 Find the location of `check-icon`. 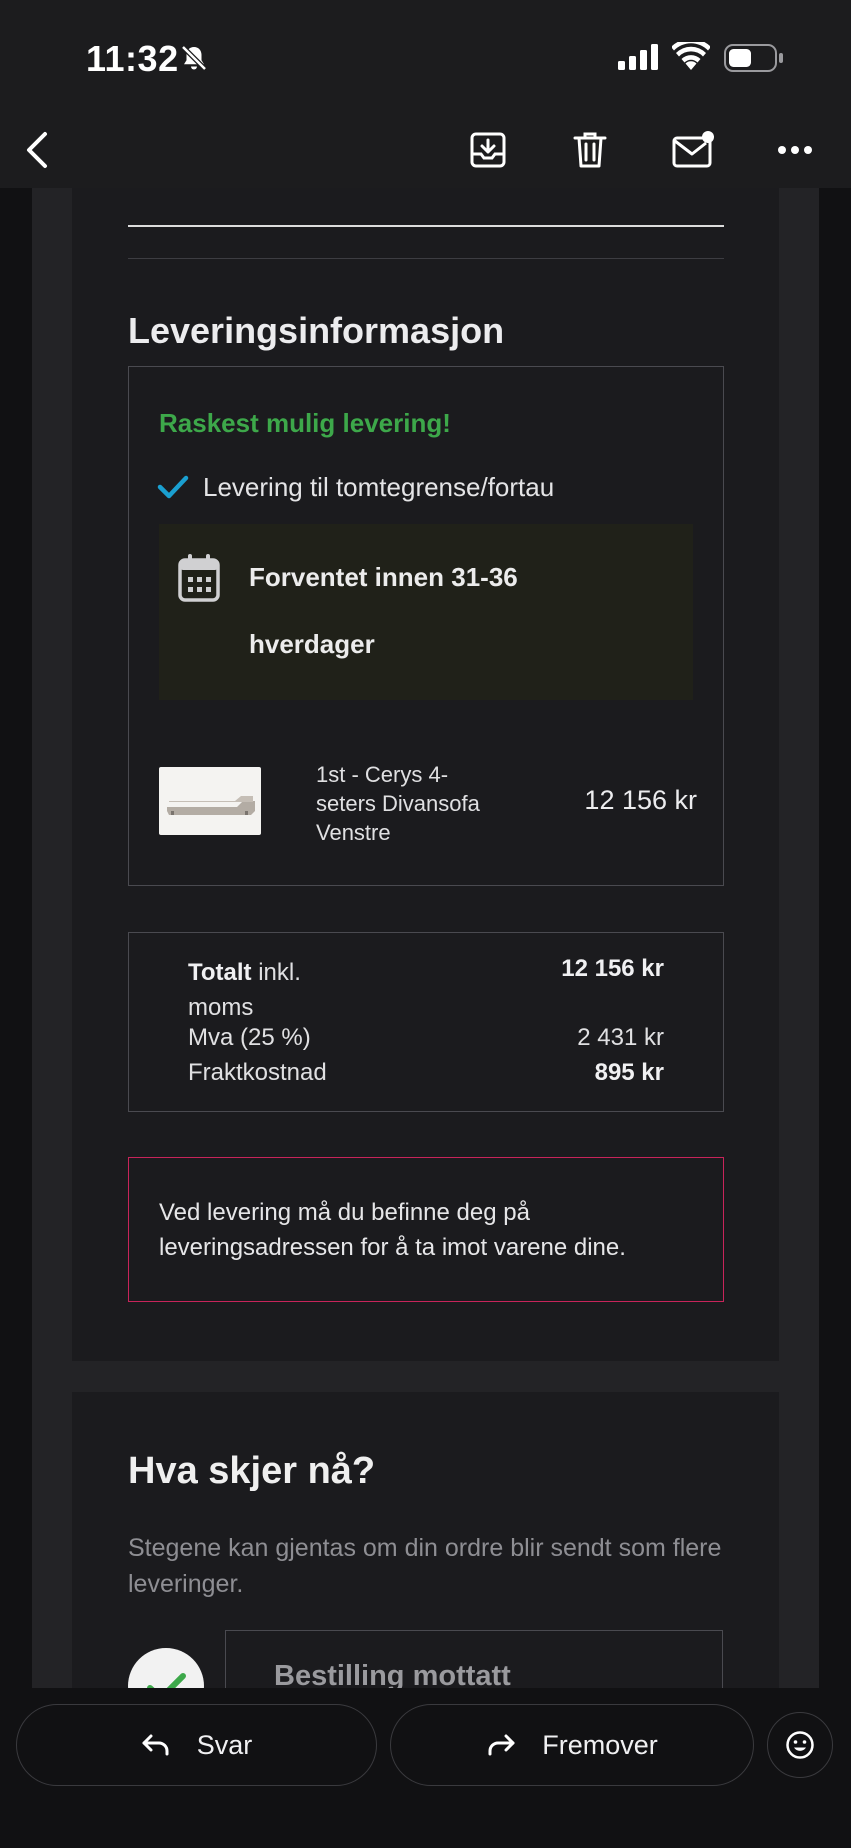

check-icon is located at coordinates (173, 487).